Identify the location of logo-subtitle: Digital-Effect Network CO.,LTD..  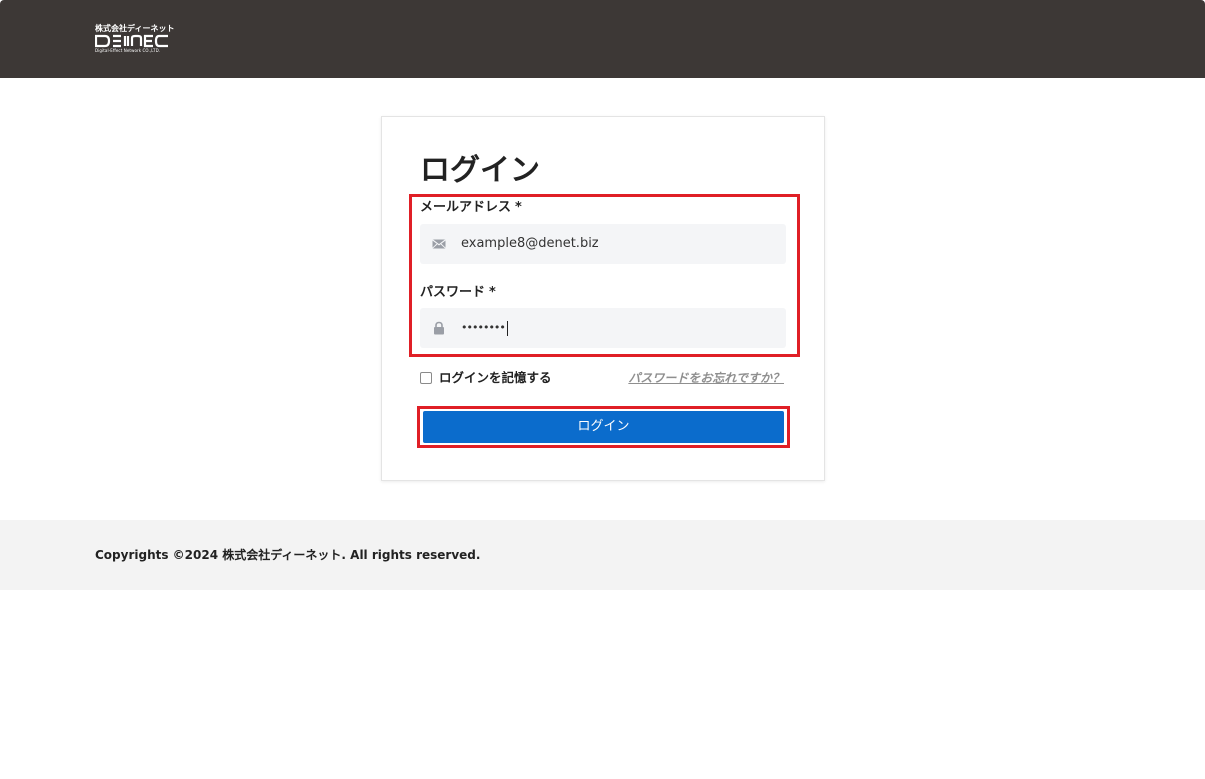
(128, 50).